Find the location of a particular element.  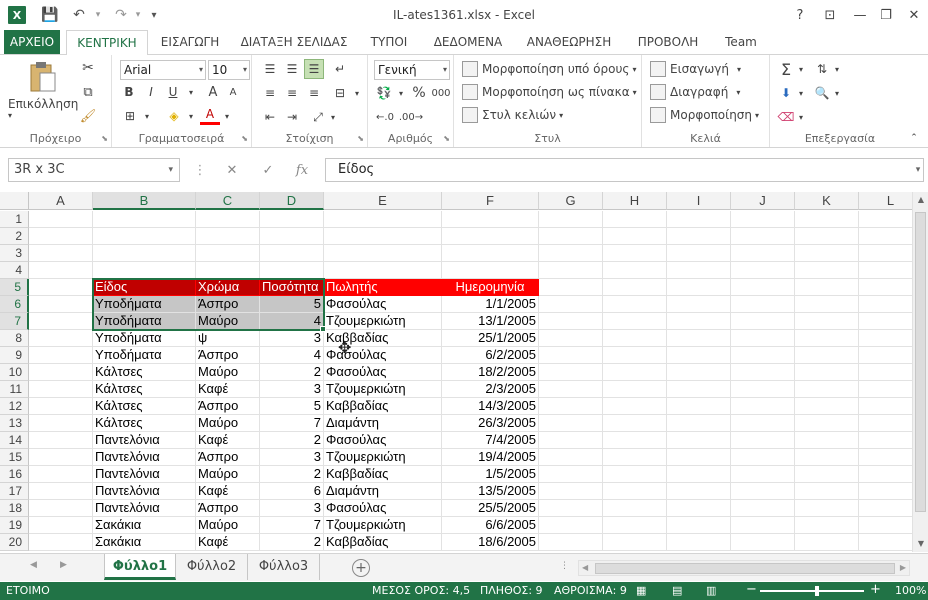

cell-G13 is located at coordinates (571, 423).